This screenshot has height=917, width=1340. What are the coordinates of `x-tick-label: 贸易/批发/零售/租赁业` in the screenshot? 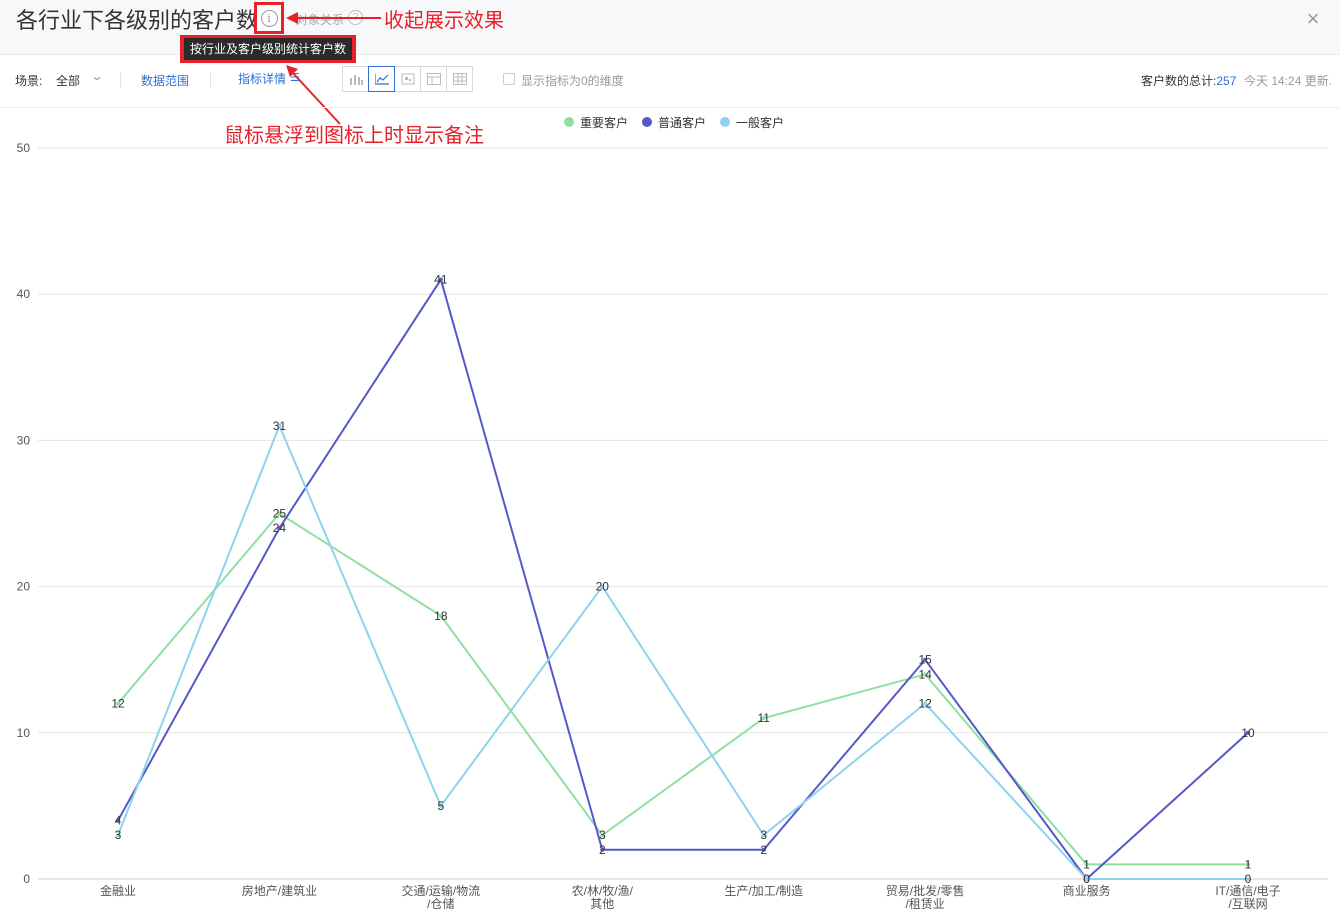 It's located at (925, 897).